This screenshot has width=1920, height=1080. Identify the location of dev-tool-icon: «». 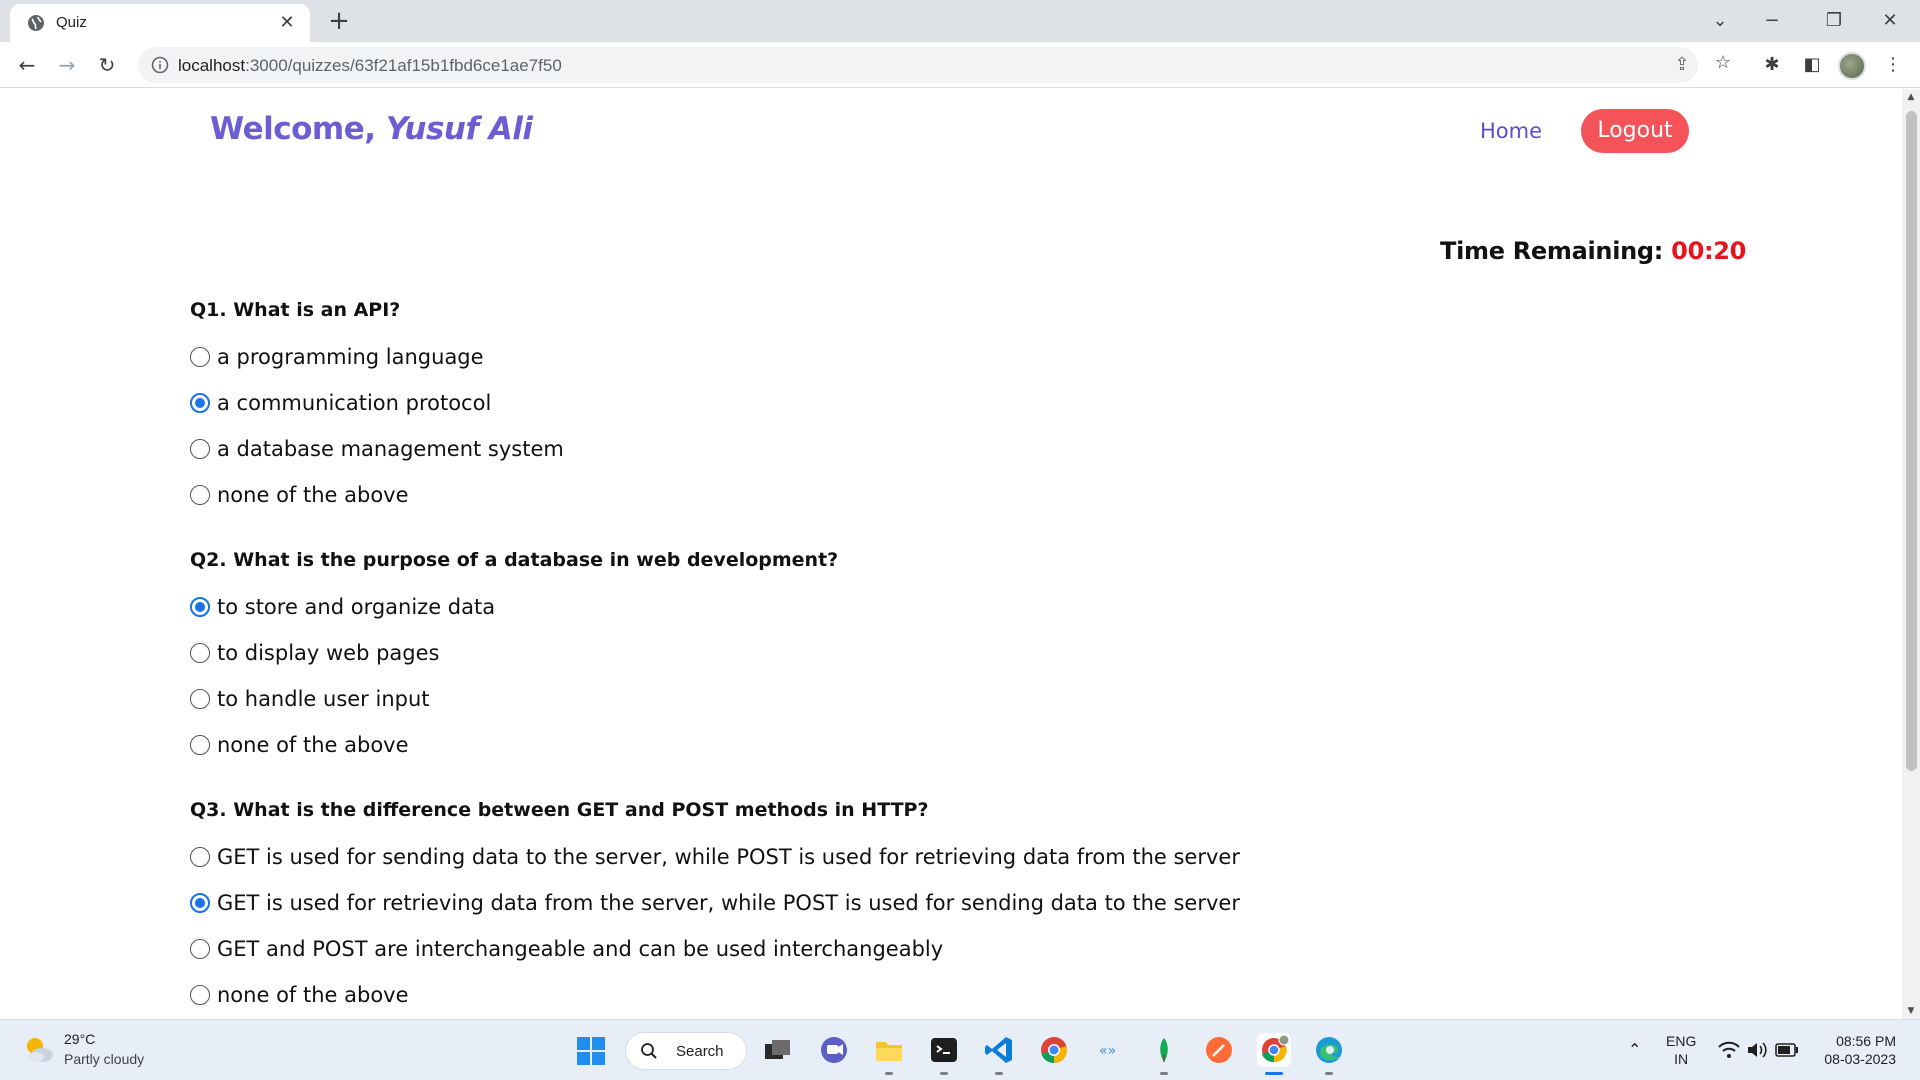
(1109, 1050).